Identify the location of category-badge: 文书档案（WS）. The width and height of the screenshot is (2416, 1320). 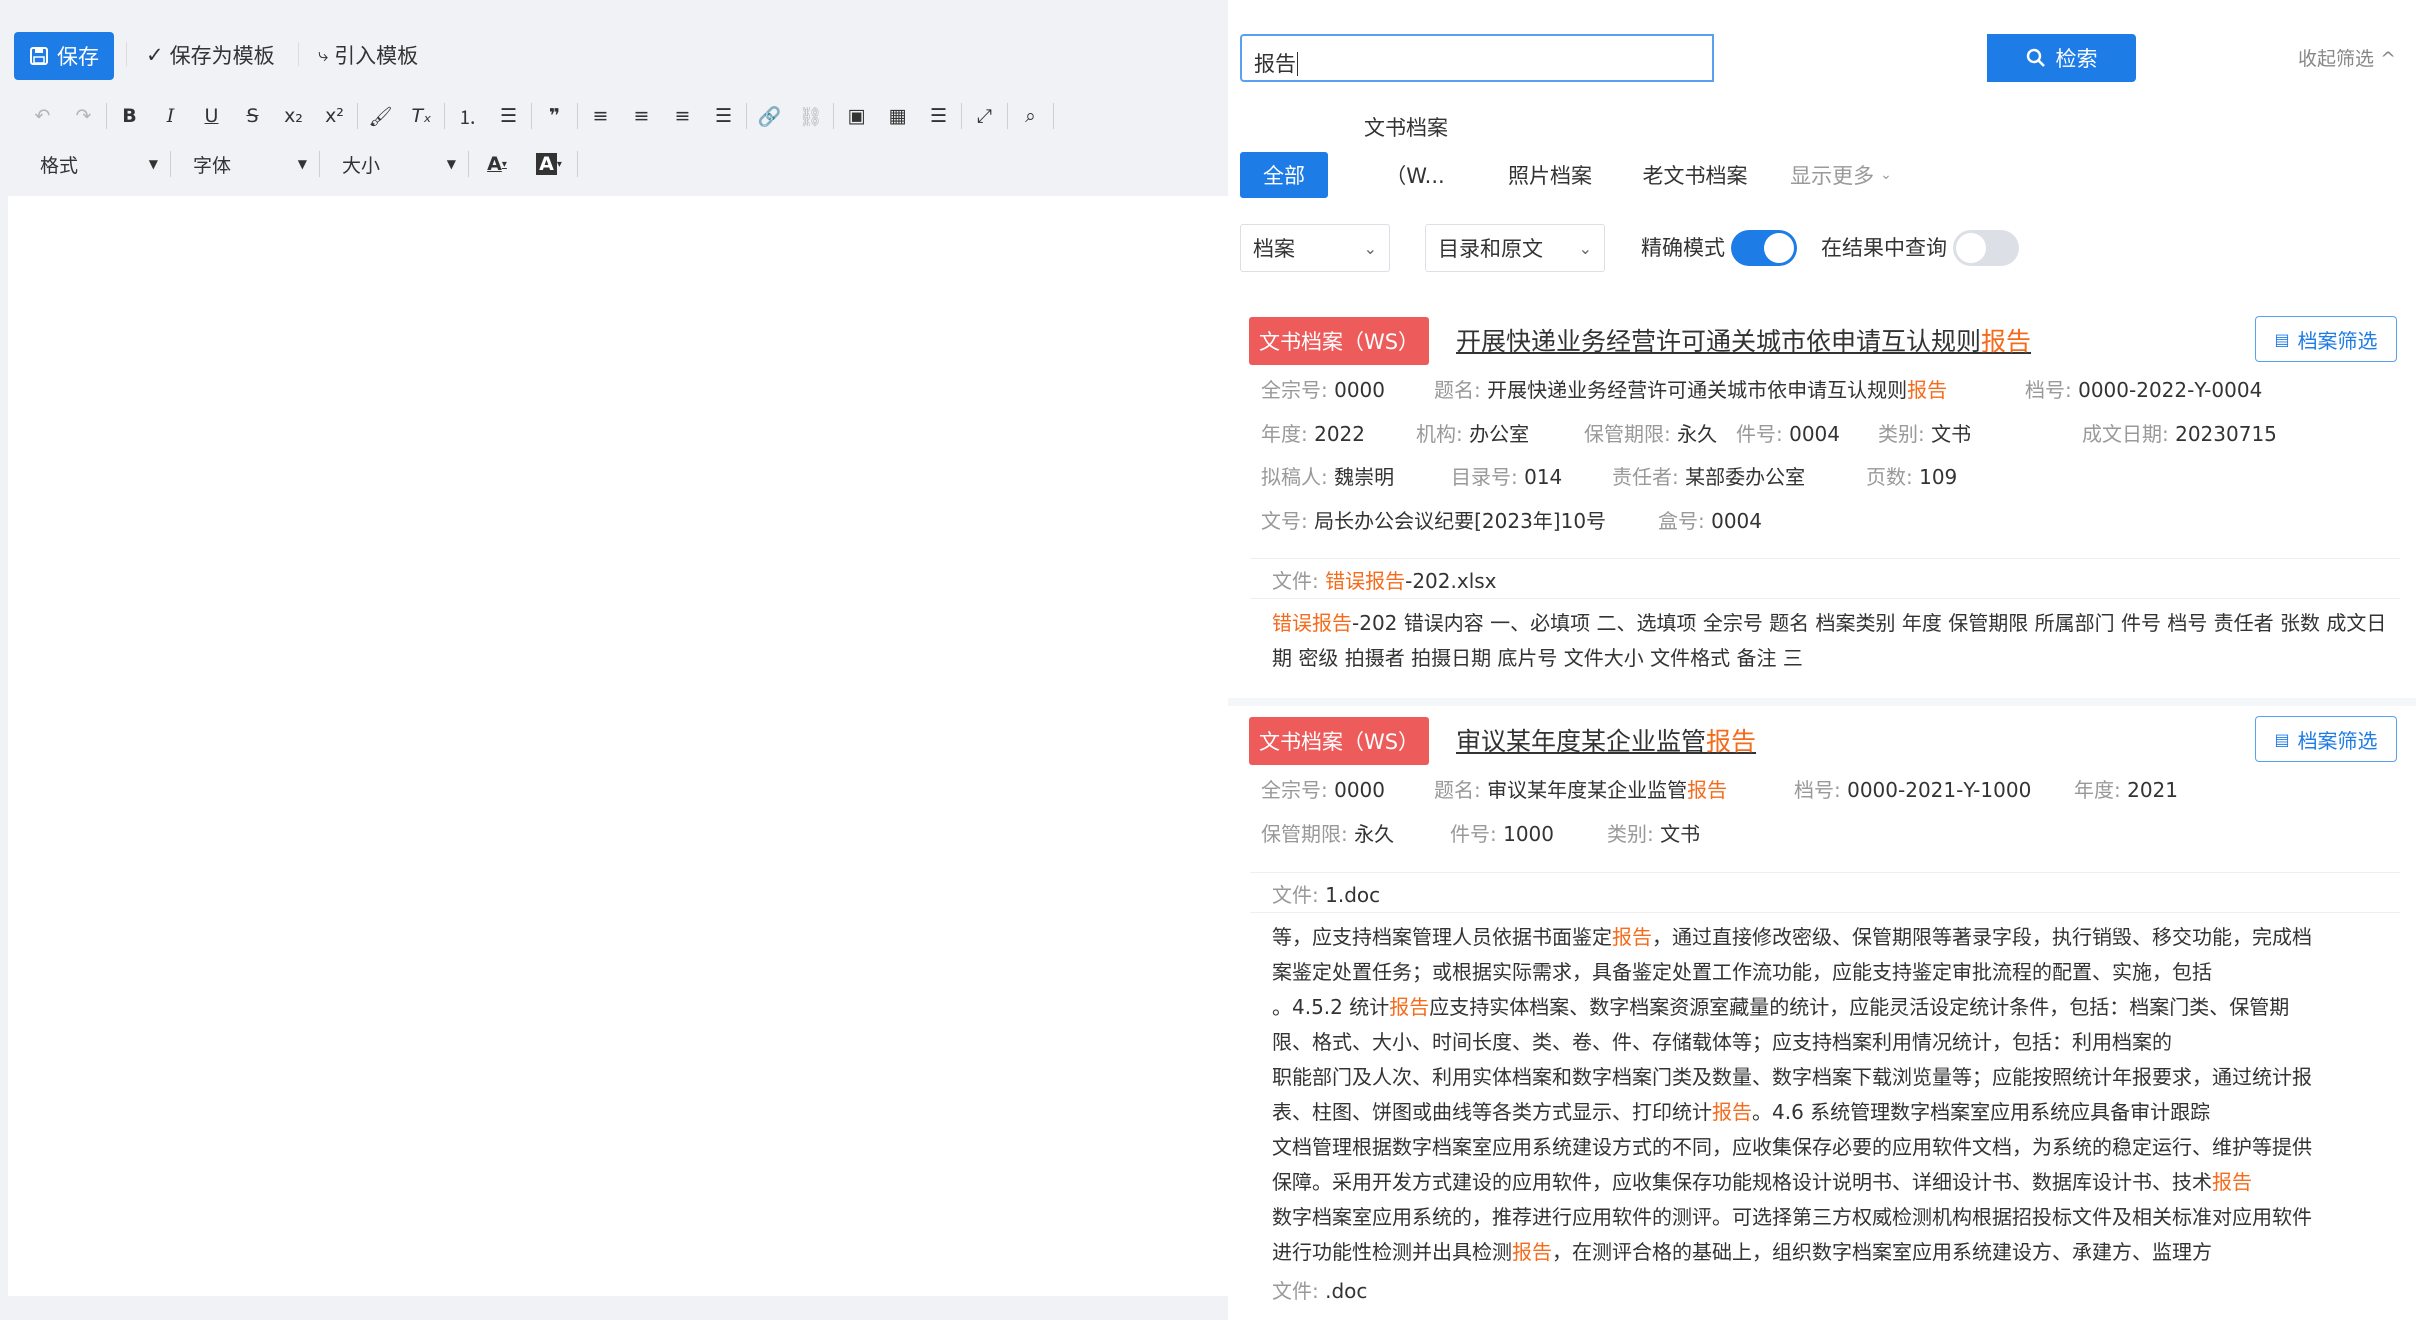
(1339, 341).